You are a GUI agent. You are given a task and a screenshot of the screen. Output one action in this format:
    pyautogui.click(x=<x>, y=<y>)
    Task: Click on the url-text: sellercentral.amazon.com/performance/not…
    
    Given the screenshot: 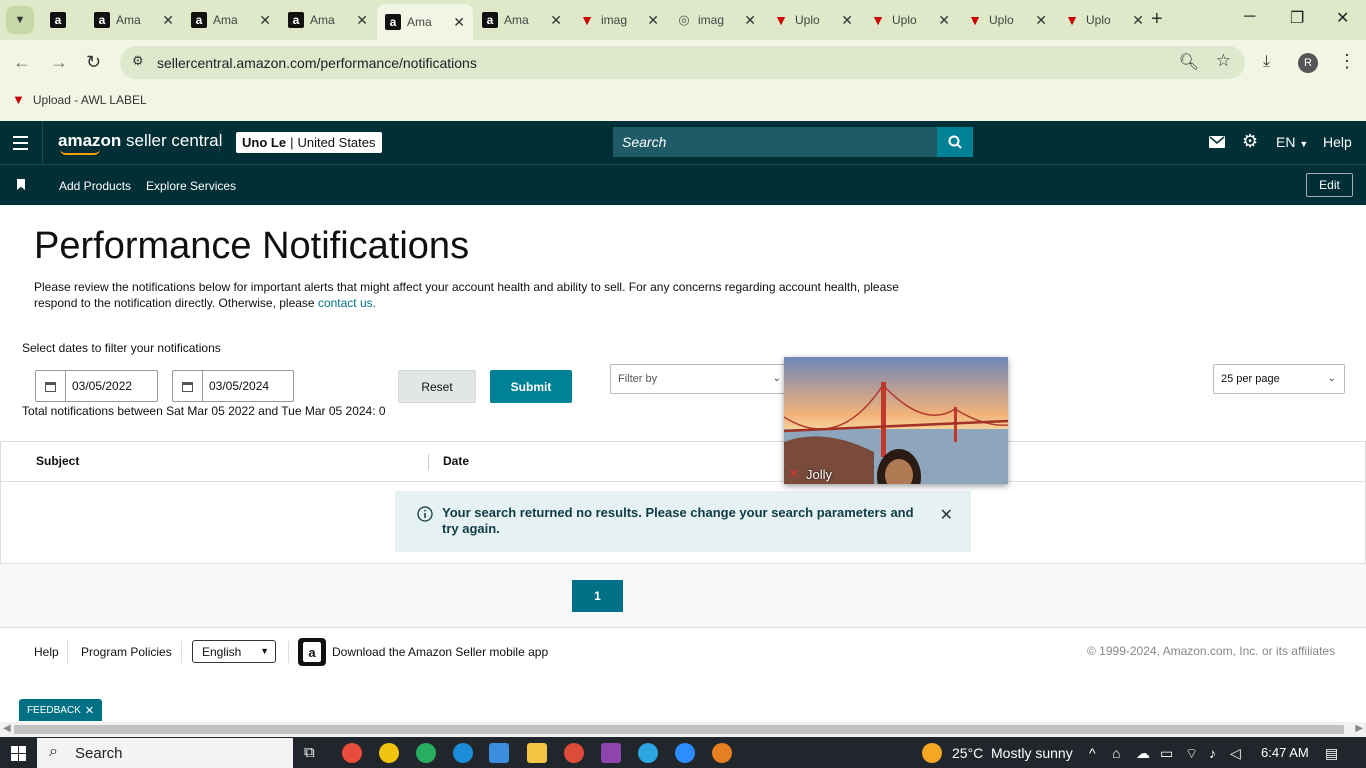 What is the action you would take?
    pyautogui.click(x=317, y=63)
    